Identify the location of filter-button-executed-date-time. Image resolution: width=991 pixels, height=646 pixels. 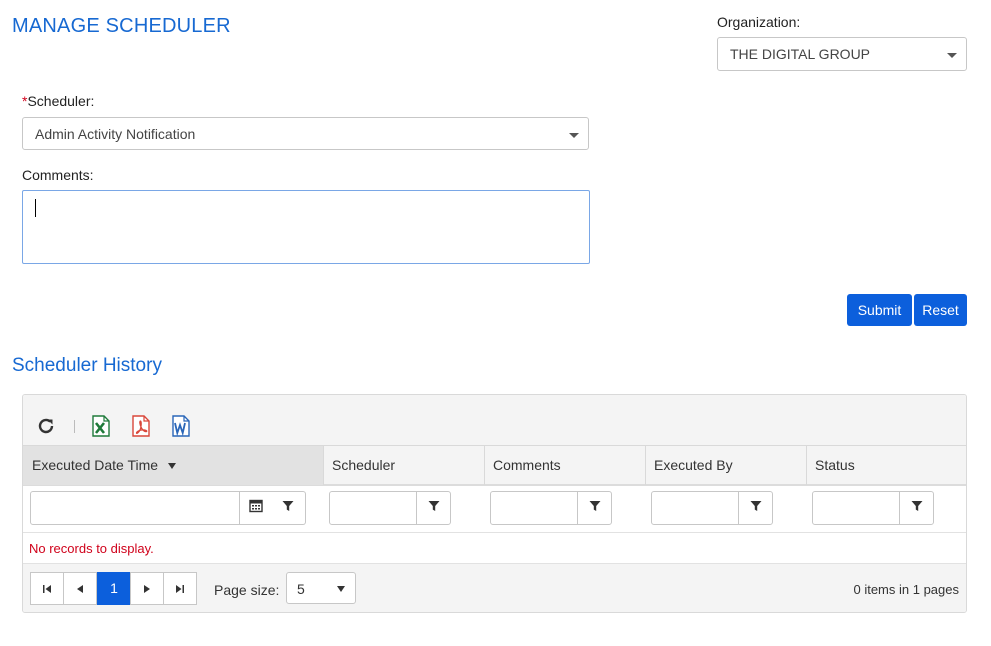
(288, 508).